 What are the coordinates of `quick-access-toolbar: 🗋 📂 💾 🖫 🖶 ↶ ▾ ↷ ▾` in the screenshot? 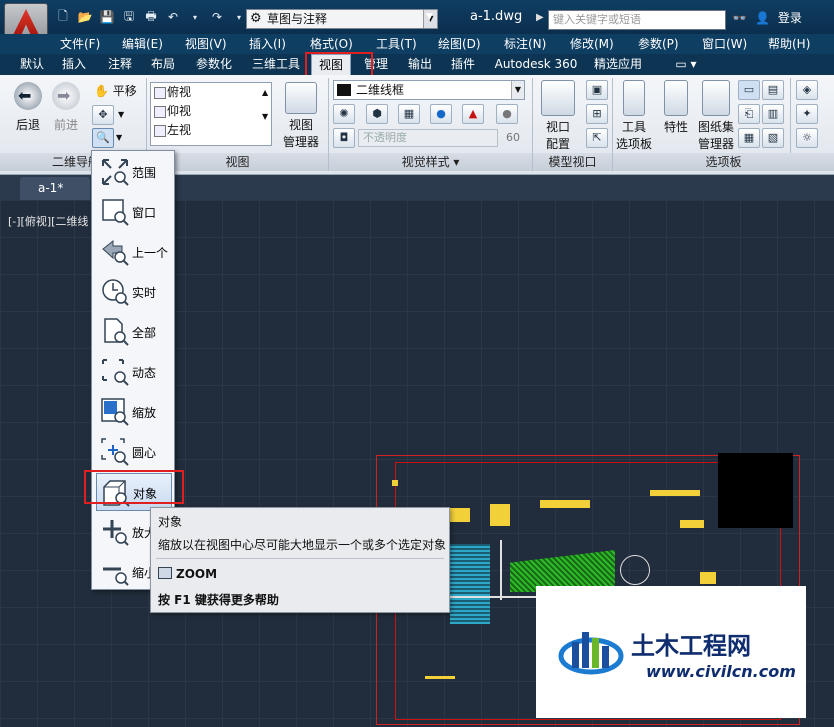 It's located at (151, 17).